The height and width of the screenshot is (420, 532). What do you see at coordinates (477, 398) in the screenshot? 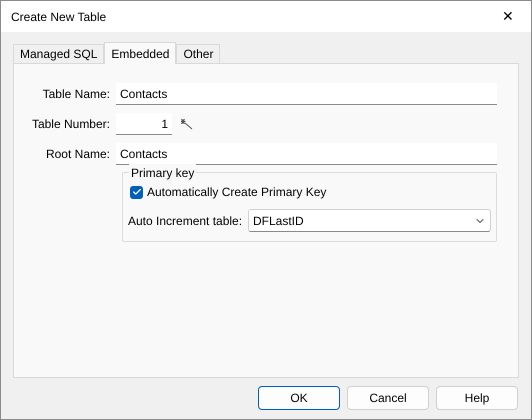
I see `dialog-button: Help` at bounding box center [477, 398].